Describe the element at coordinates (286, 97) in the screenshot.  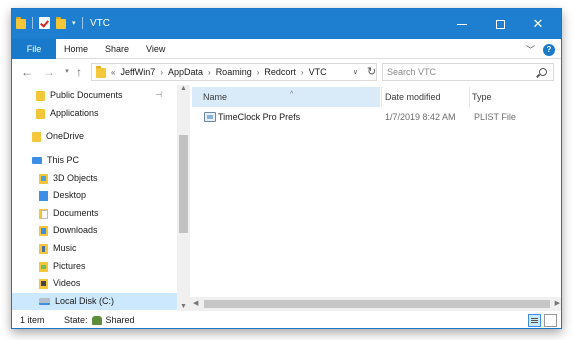
I see `column-header-name: ^ Name` at that location.